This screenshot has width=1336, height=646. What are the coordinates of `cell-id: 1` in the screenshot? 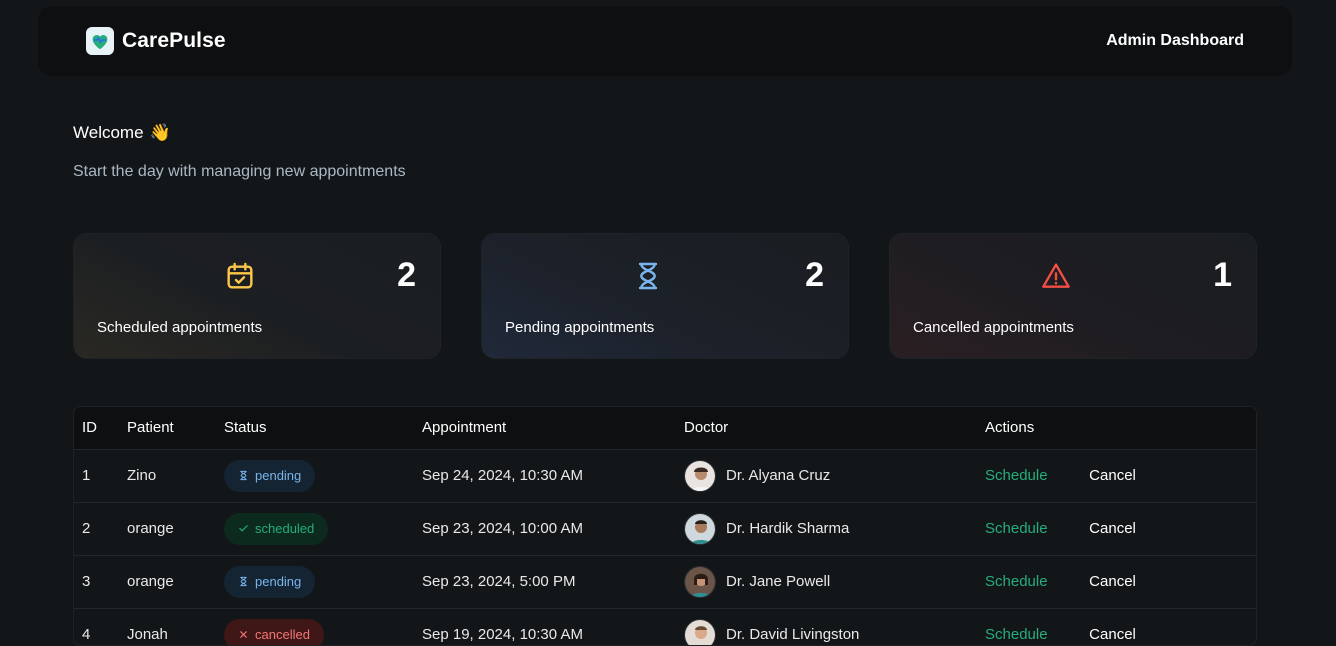 It's located at (86, 475).